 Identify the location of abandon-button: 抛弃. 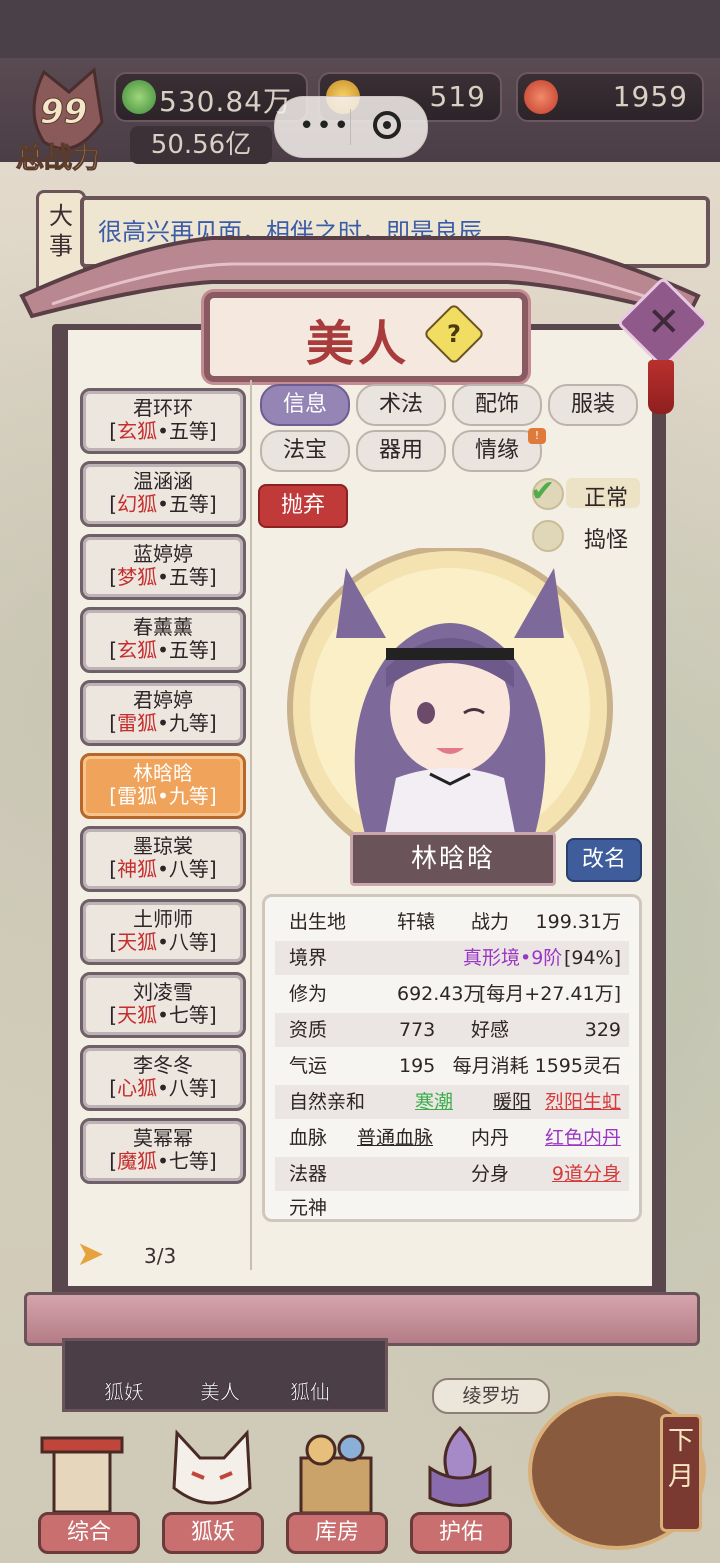
(303, 506).